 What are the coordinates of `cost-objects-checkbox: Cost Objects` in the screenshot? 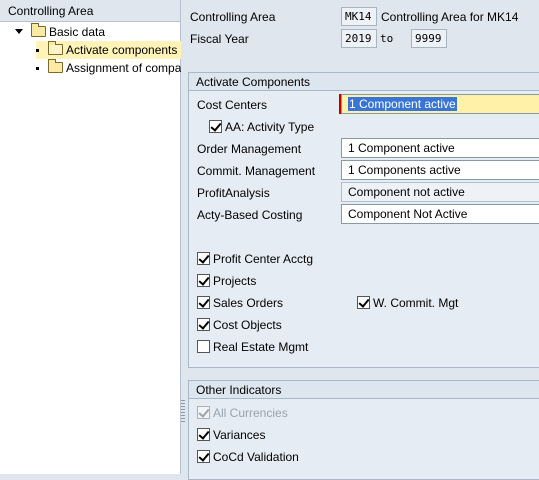 It's located at (239, 325).